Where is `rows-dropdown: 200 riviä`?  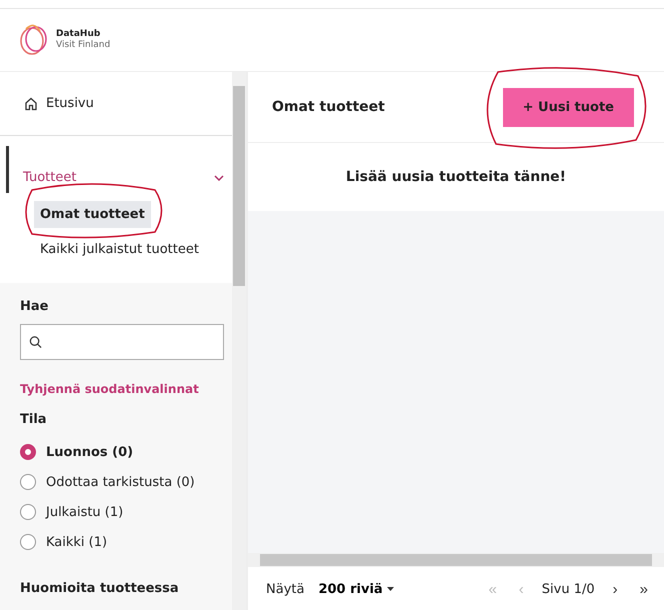
rows-dropdown: 200 riviä is located at coordinates (356, 589).